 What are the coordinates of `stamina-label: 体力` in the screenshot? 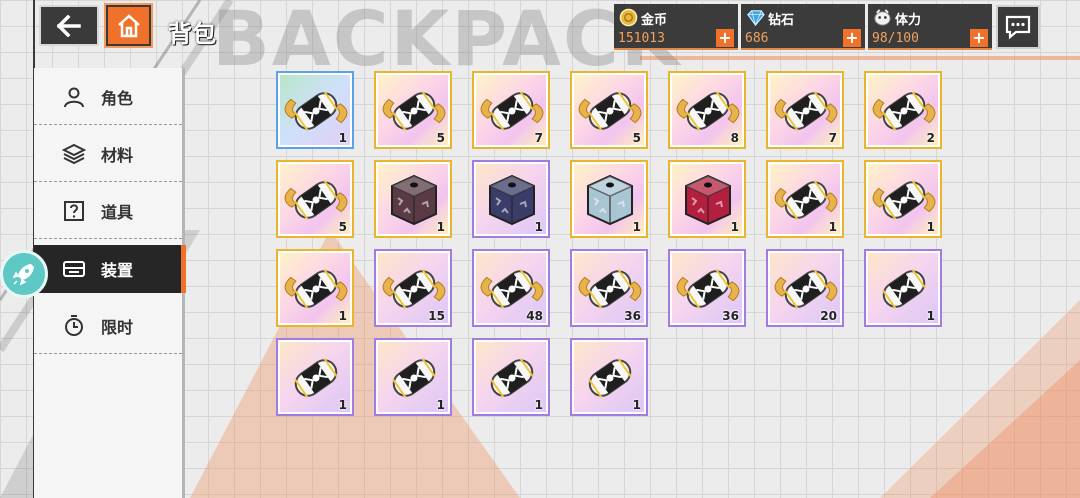 It's located at (908, 20).